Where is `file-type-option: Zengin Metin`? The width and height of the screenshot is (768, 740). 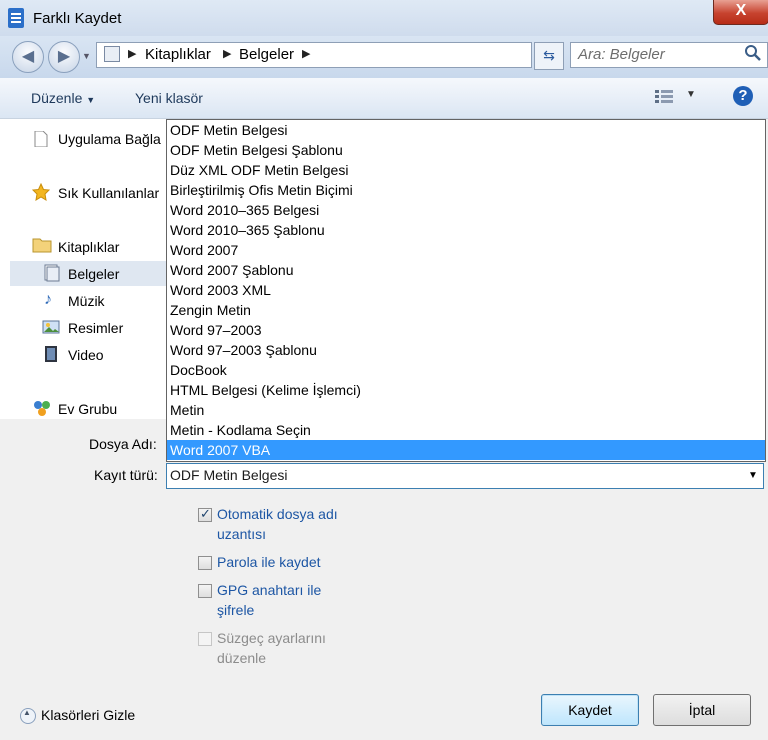
file-type-option: Zengin Metin is located at coordinates (466, 310).